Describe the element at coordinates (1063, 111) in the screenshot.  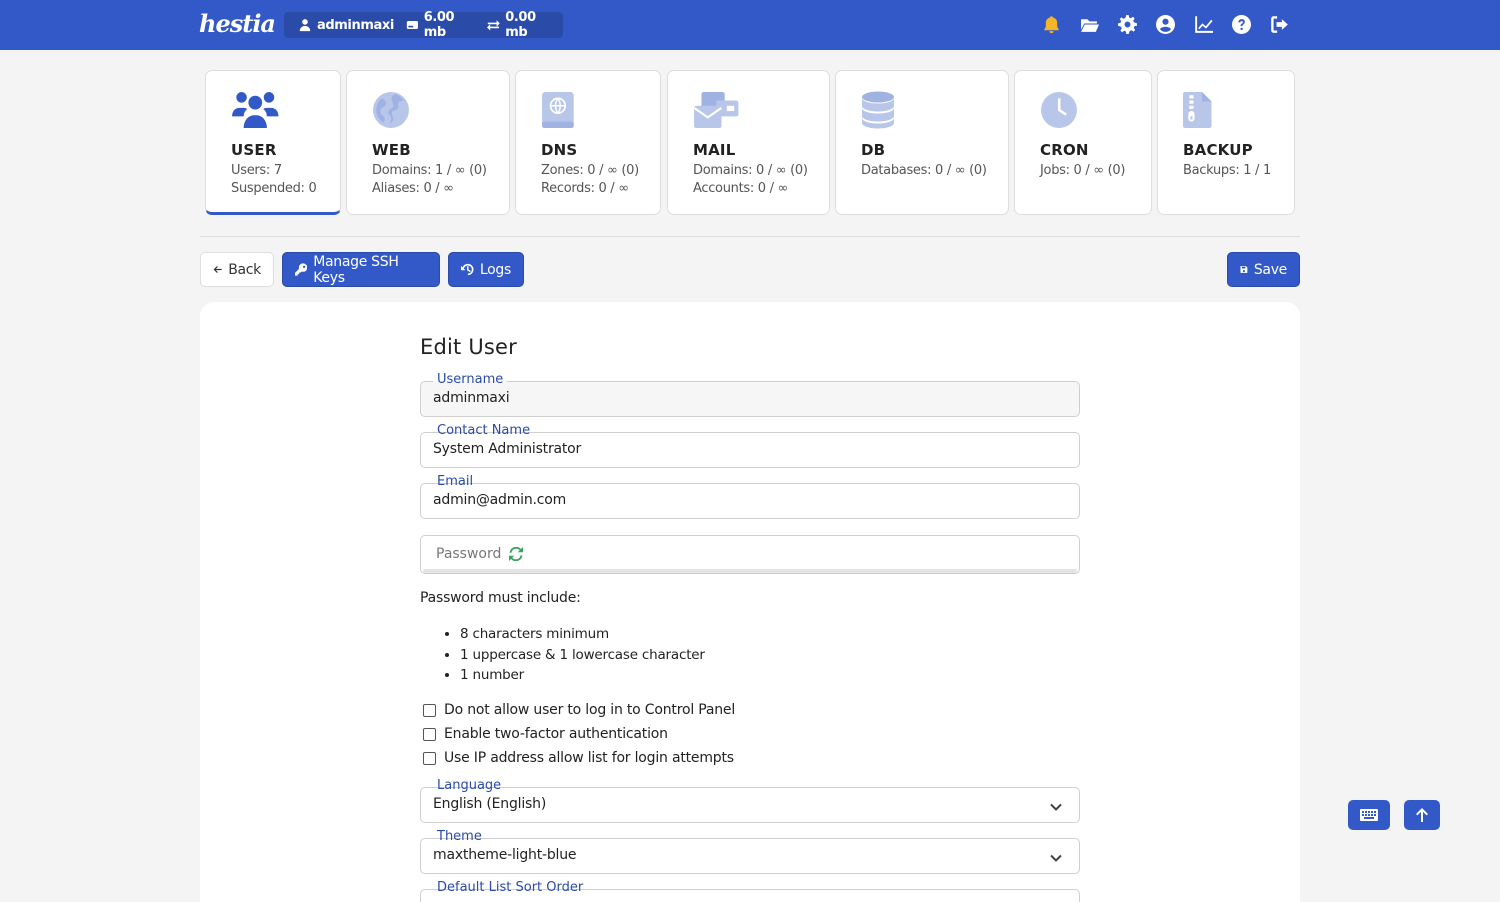
I see `clock-icon` at that location.